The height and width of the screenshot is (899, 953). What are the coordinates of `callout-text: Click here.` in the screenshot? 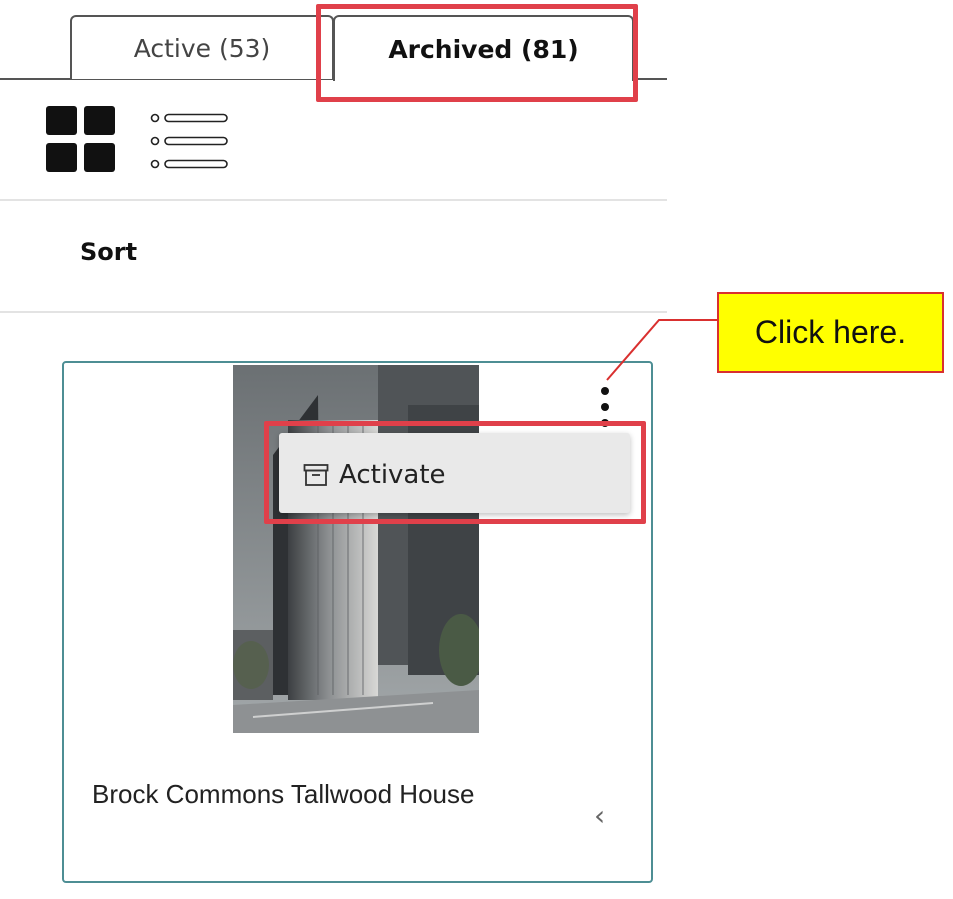 It's located at (830, 332).